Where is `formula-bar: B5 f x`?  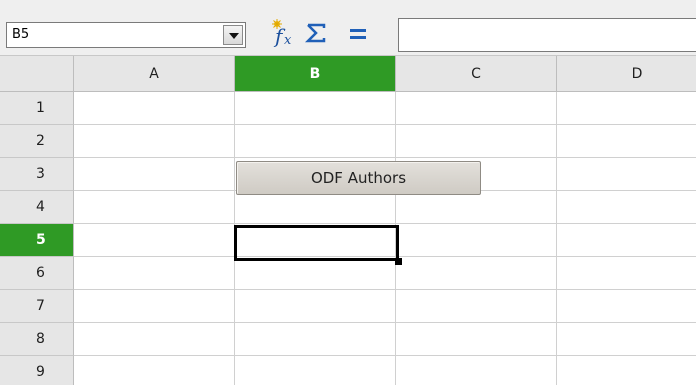 formula-bar: B5 f x is located at coordinates (348, 28).